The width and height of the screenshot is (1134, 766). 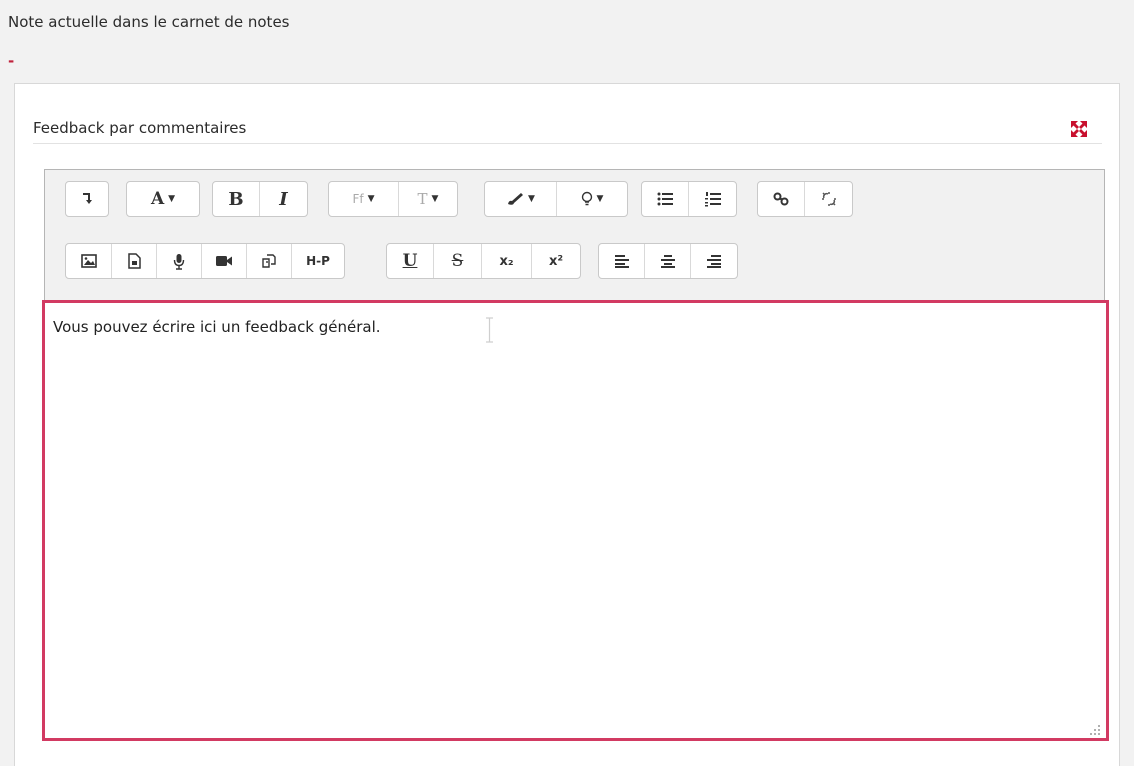 I want to click on bullet-list-icon, so click(x=665, y=199).